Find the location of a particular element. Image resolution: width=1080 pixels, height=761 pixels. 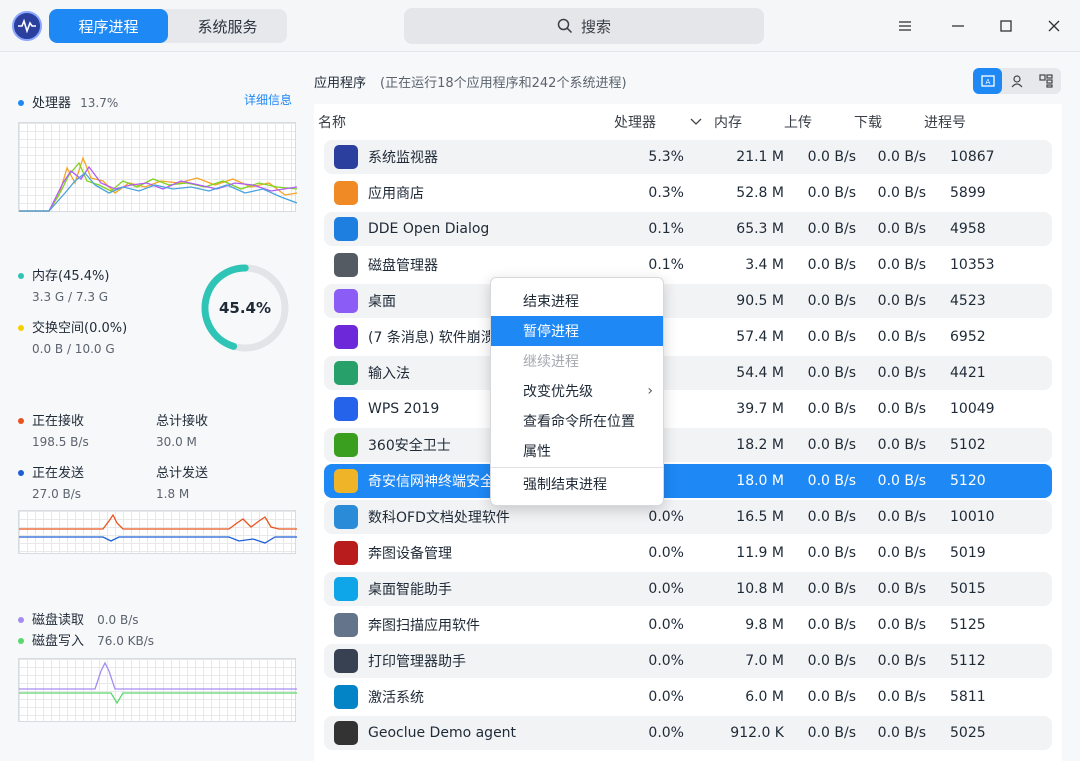

process-cpu: 0.3% is located at coordinates (666, 193).